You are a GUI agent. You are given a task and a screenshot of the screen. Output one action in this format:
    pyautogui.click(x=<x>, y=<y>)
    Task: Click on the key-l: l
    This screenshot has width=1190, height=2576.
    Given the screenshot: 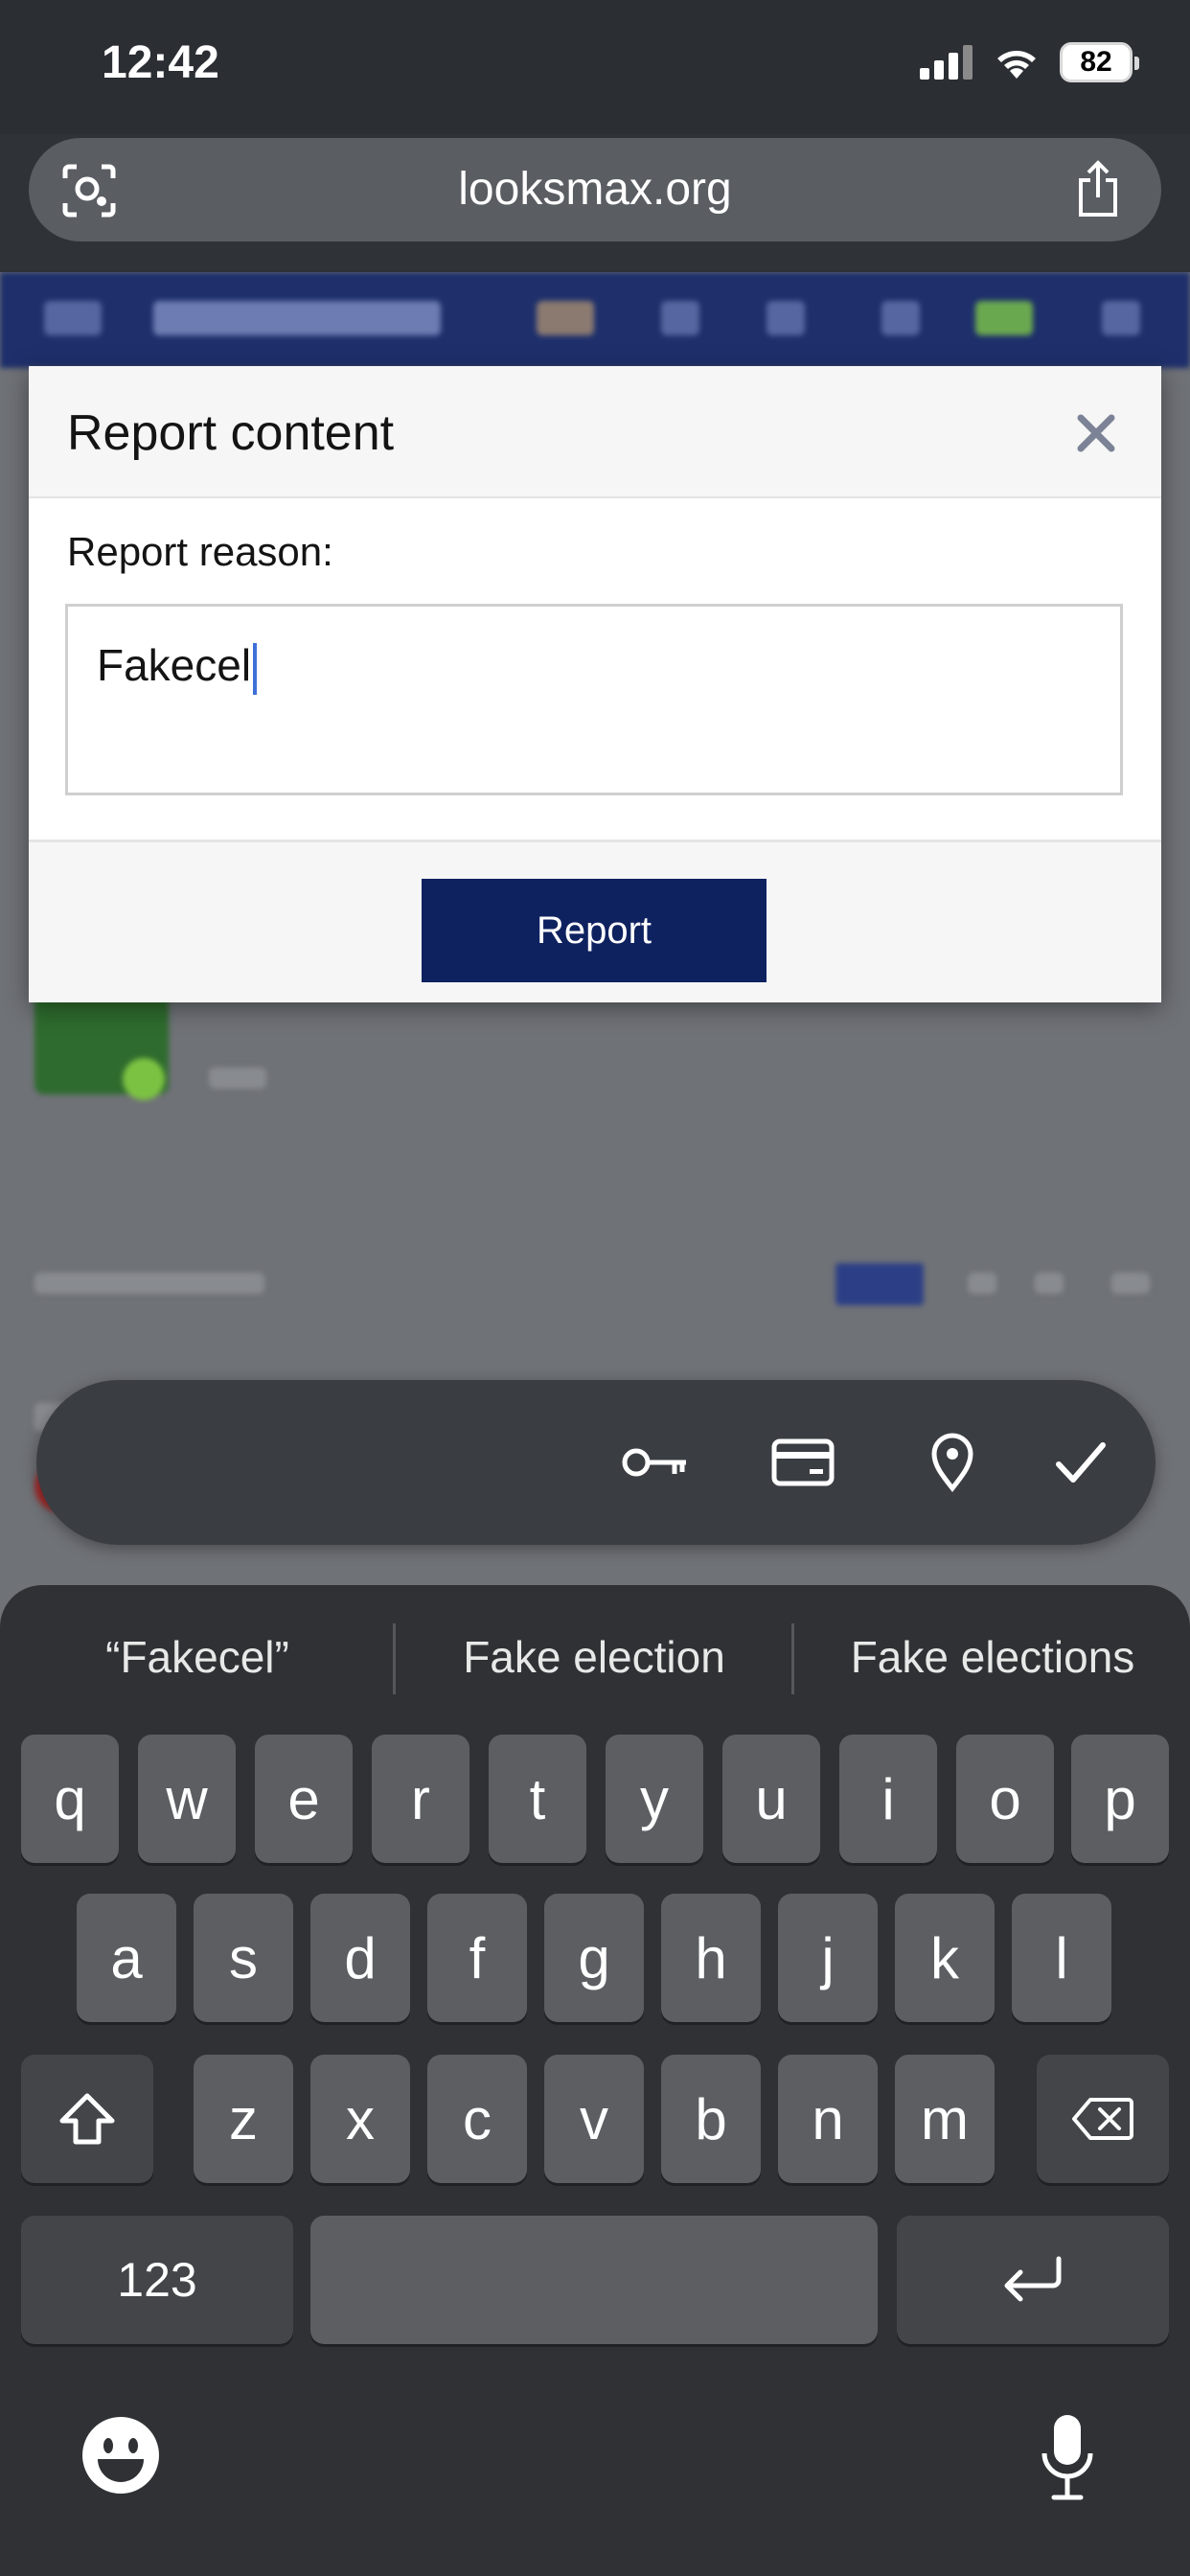 What is the action you would take?
    pyautogui.click(x=1062, y=1958)
    